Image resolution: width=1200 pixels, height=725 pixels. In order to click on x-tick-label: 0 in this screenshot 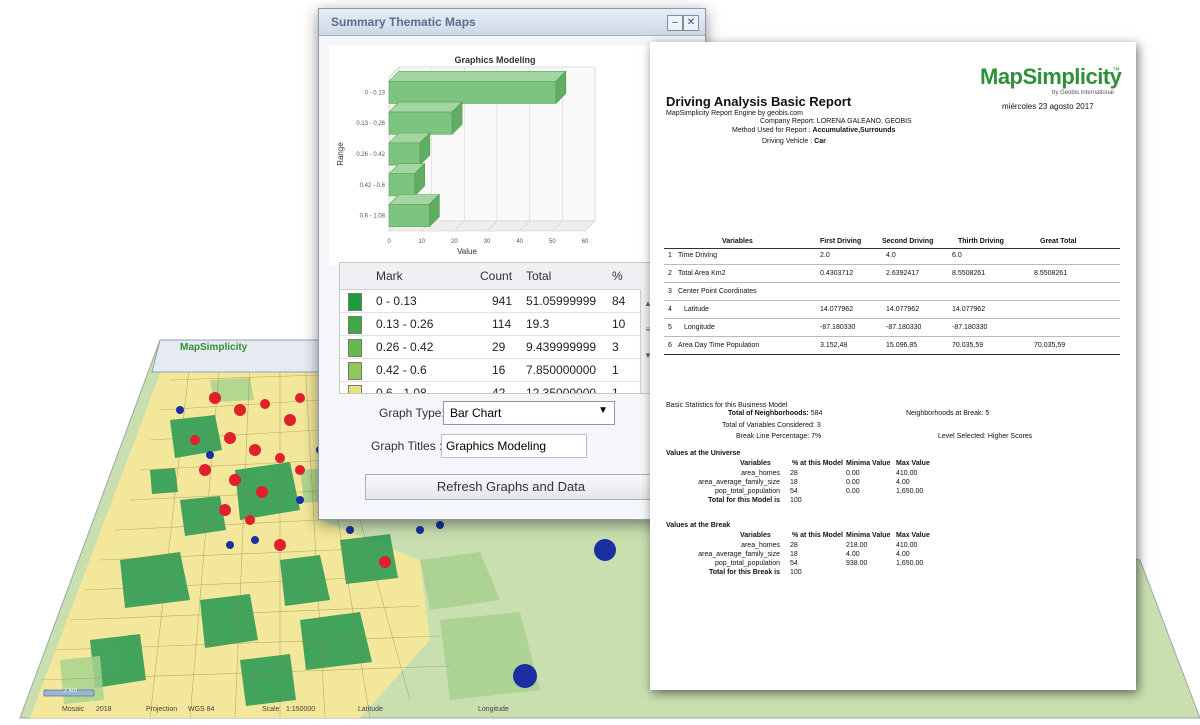, I will do `click(389, 242)`.